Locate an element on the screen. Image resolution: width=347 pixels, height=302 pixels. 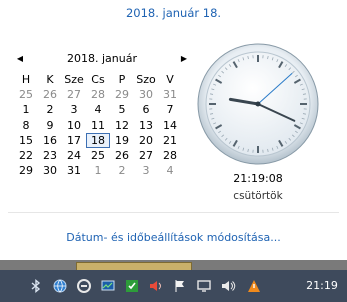
flag-icon is located at coordinates (180, 286).